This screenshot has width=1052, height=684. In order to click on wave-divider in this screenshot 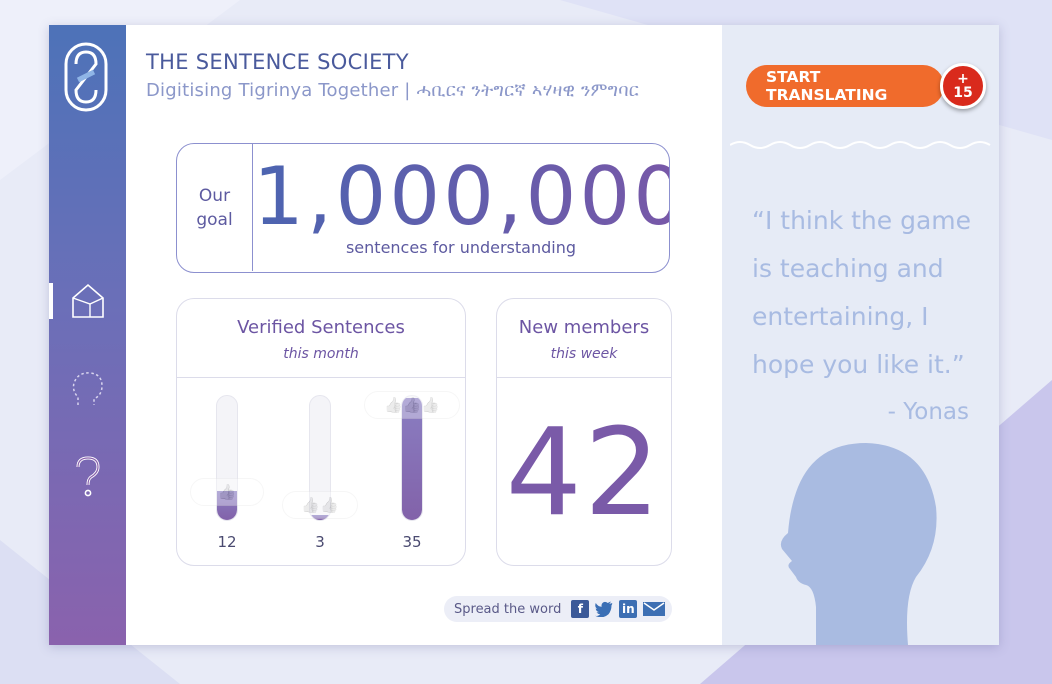, I will do `click(860, 145)`.